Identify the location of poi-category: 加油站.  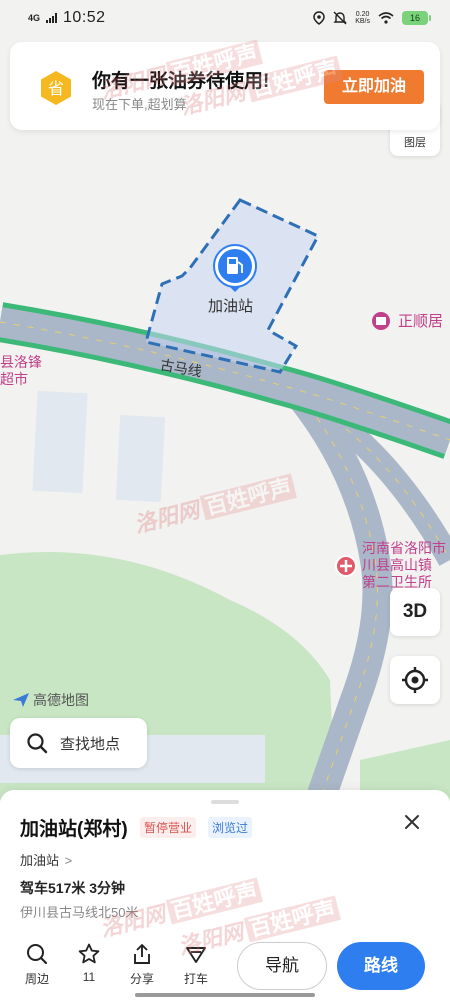
(40, 860).